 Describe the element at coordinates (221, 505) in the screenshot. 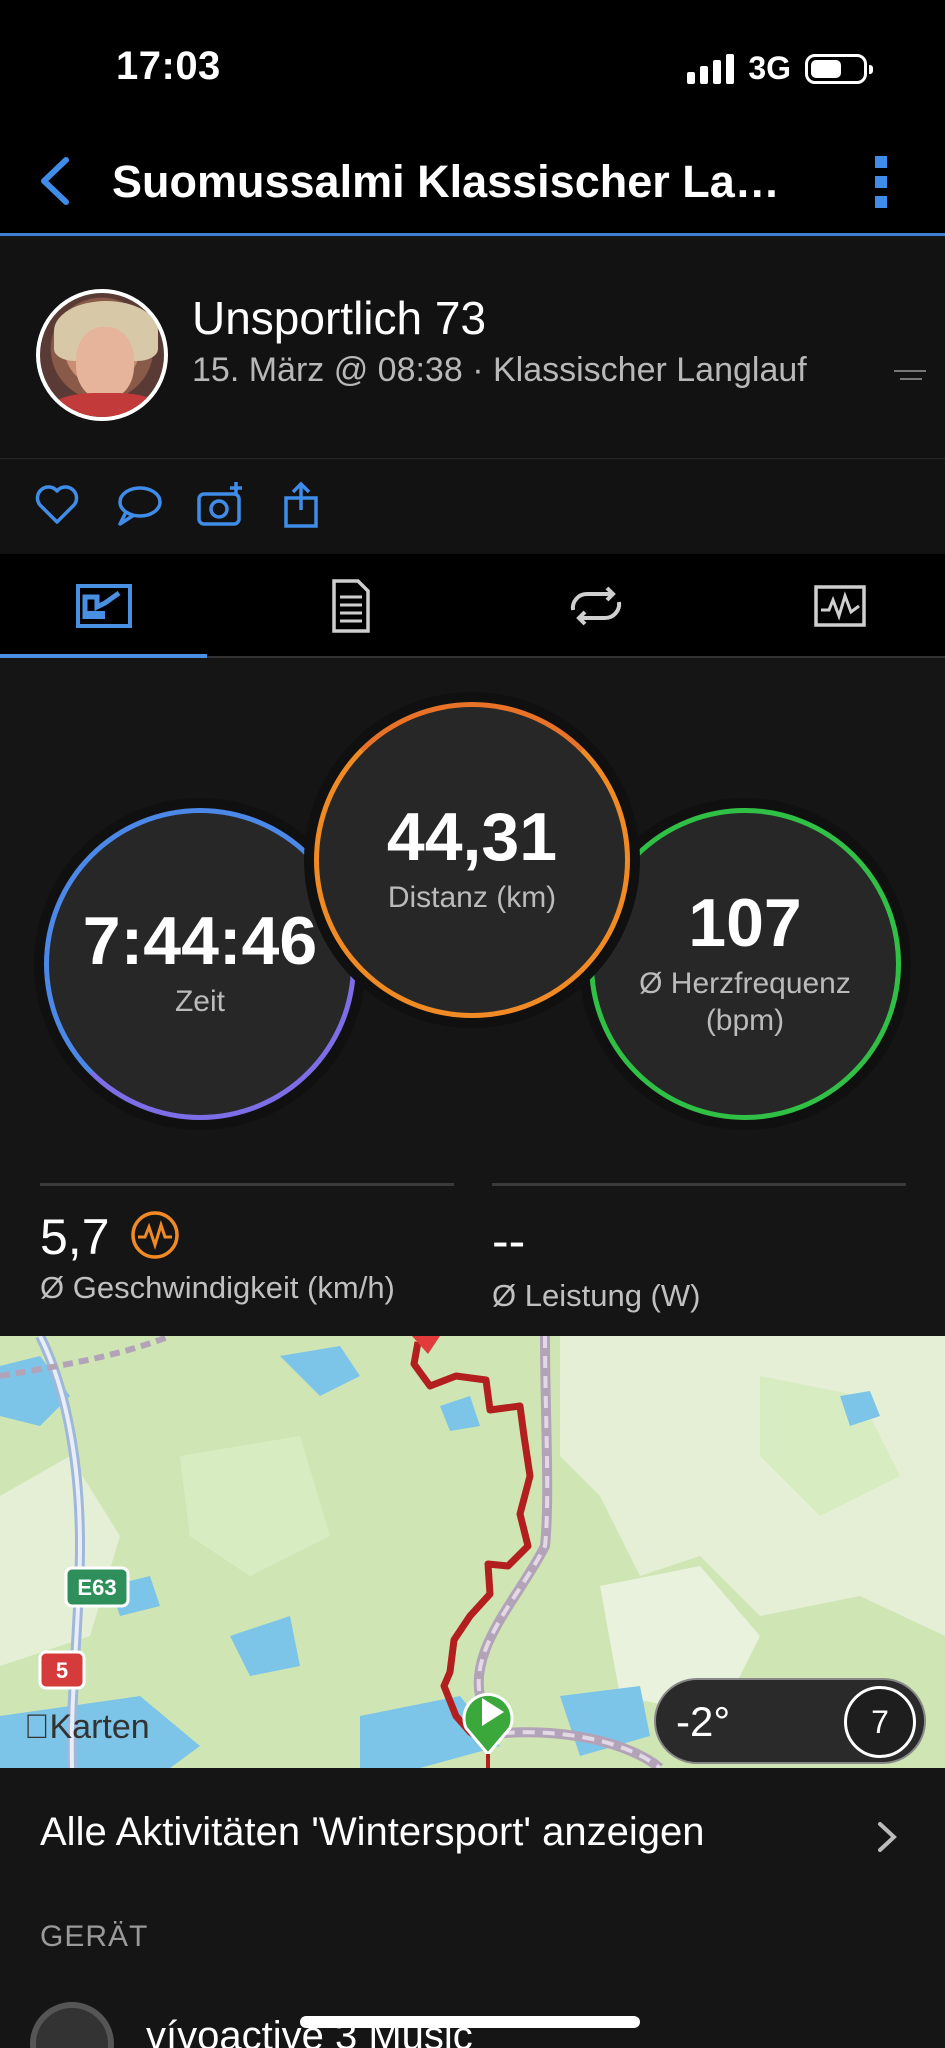

I see `add-photo-icon` at that location.